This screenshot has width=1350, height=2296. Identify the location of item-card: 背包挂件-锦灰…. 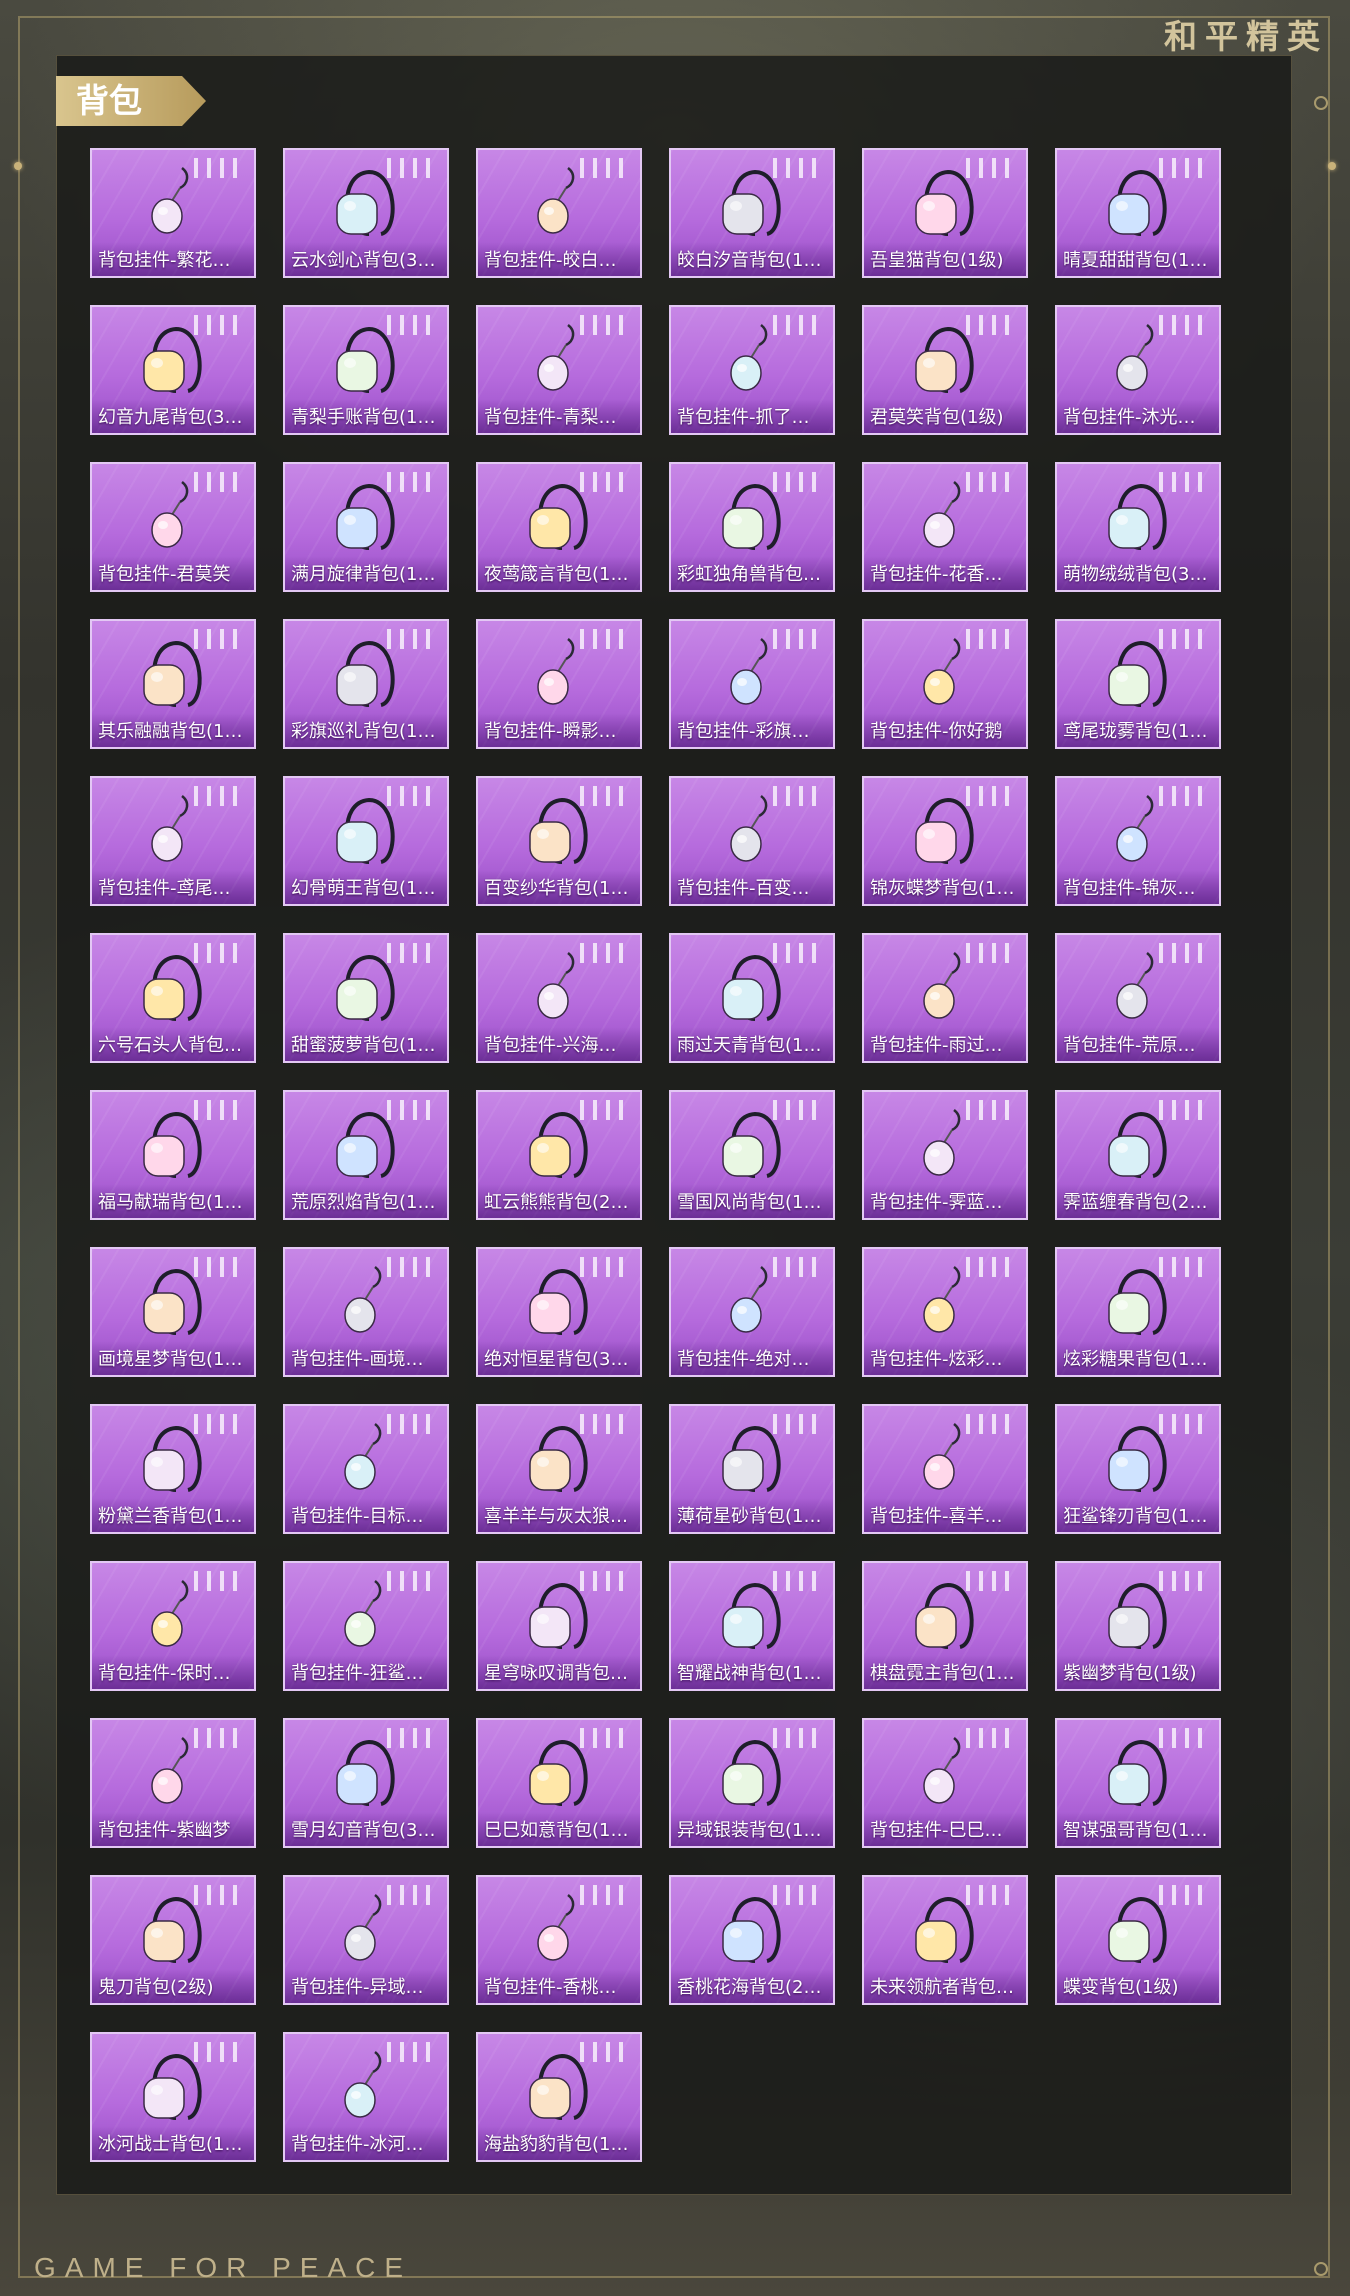
(1138, 841).